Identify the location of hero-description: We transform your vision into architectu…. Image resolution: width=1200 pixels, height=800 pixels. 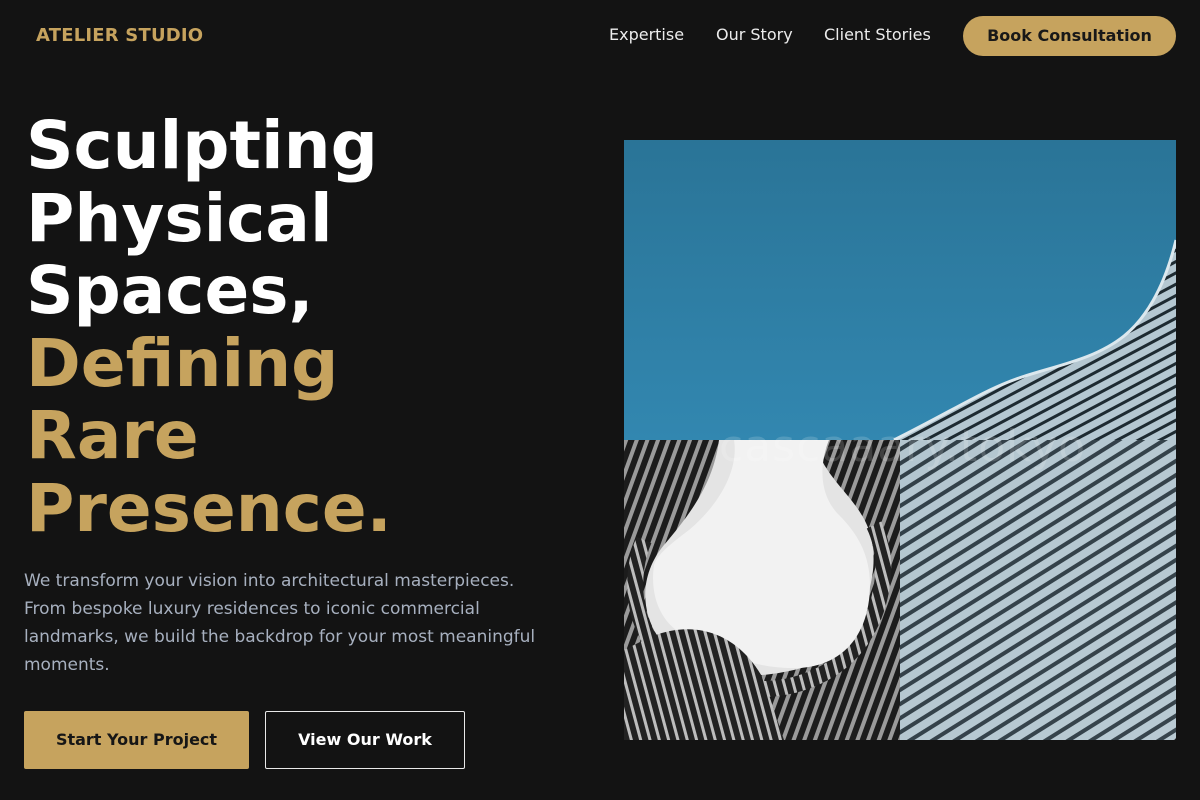
(280, 623).